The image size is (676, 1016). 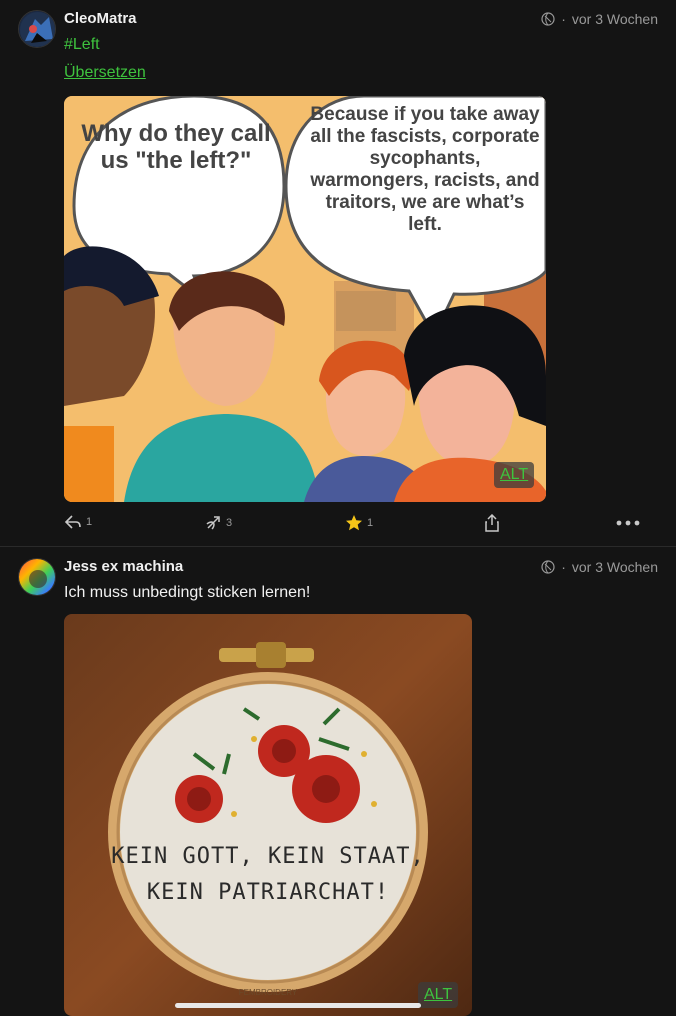 I want to click on author-name: Jess ex machina, so click(x=123, y=566).